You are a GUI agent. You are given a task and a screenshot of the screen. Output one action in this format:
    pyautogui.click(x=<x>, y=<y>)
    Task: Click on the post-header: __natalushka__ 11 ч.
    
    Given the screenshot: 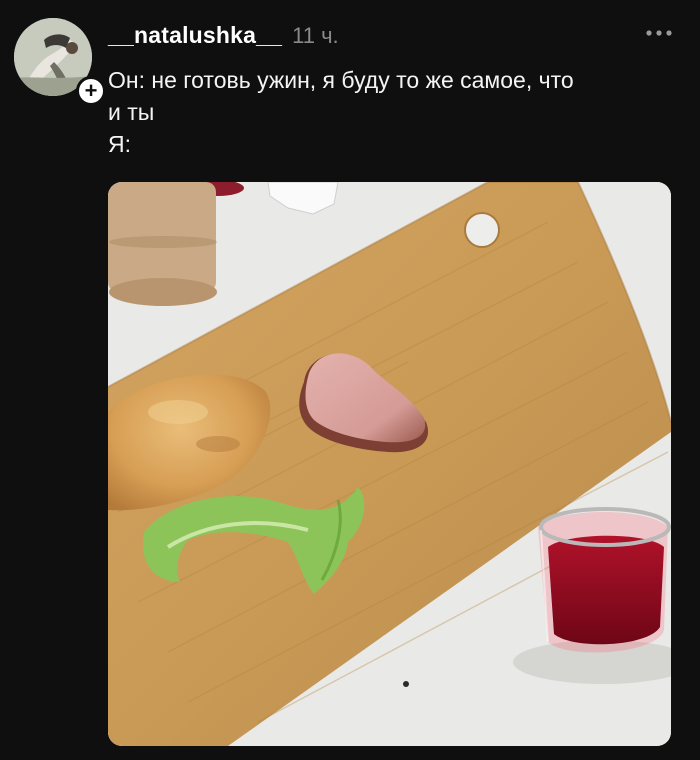 What is the action you would take?
    pyautogui.click(x=223, y=37)
    